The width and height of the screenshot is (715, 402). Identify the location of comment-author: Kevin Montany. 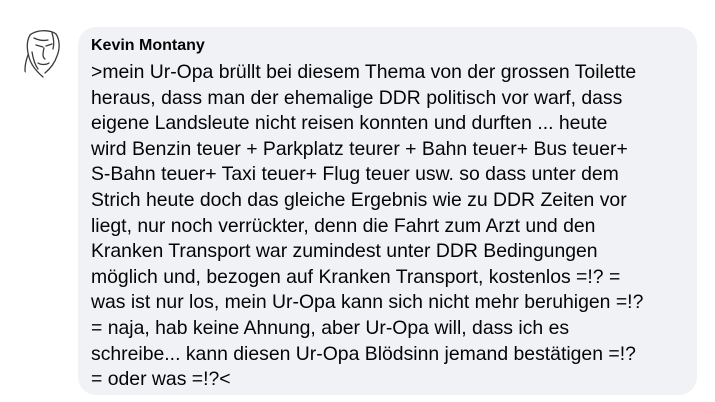
(148, 46).